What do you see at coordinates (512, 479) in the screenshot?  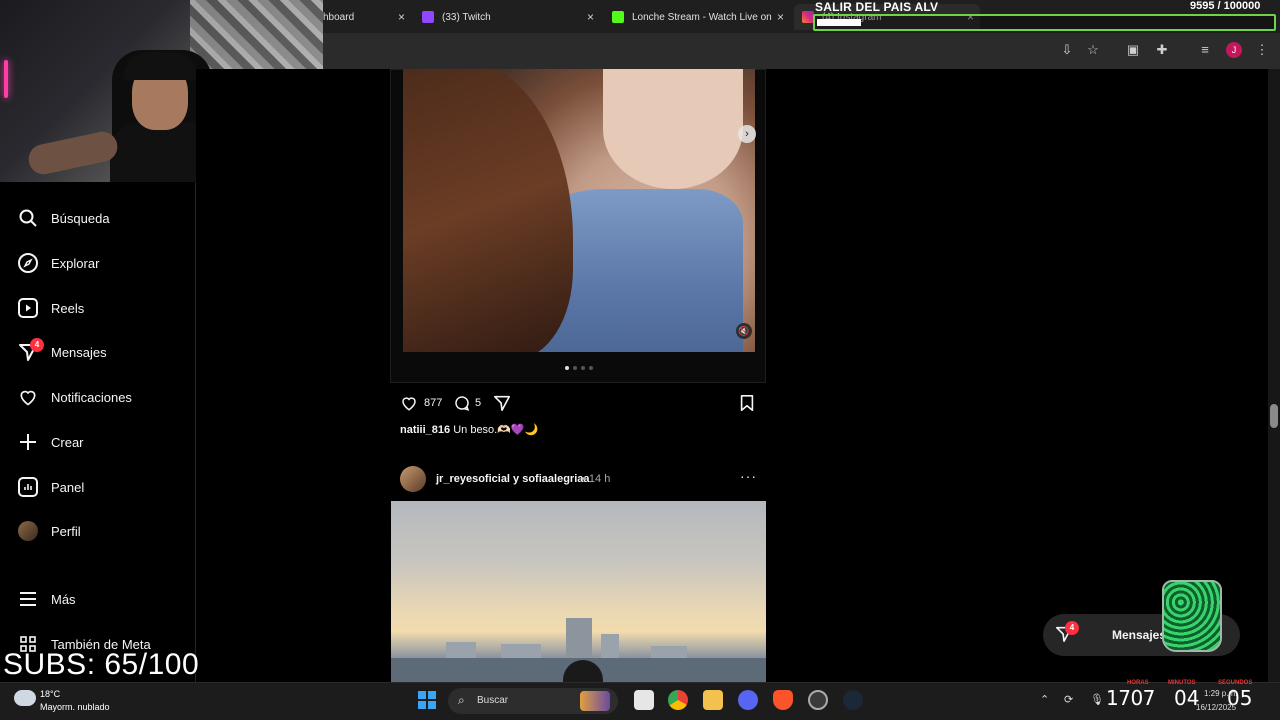 I see `post-usernames: jr_reyesoficial y sofiaalegriaa` at bounding box center [512, 479].